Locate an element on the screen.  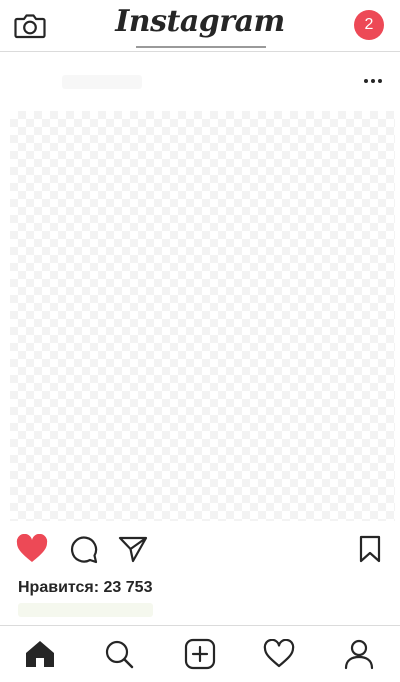
tab-search is located at coordinates (119, 654).